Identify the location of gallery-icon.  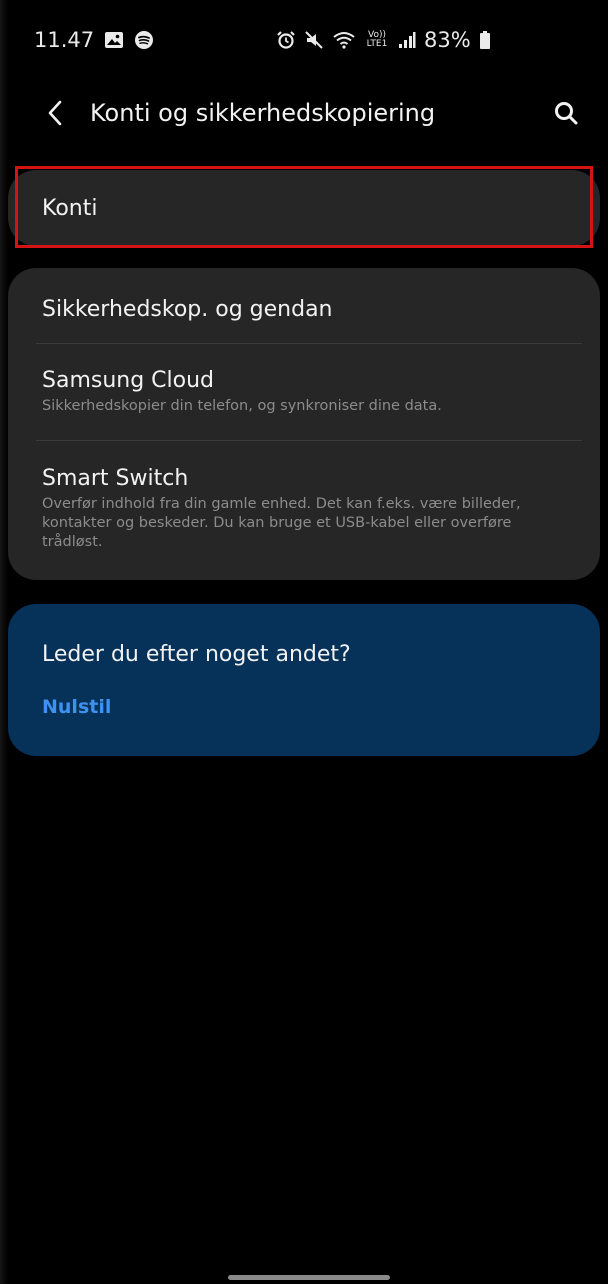
(114, 40).